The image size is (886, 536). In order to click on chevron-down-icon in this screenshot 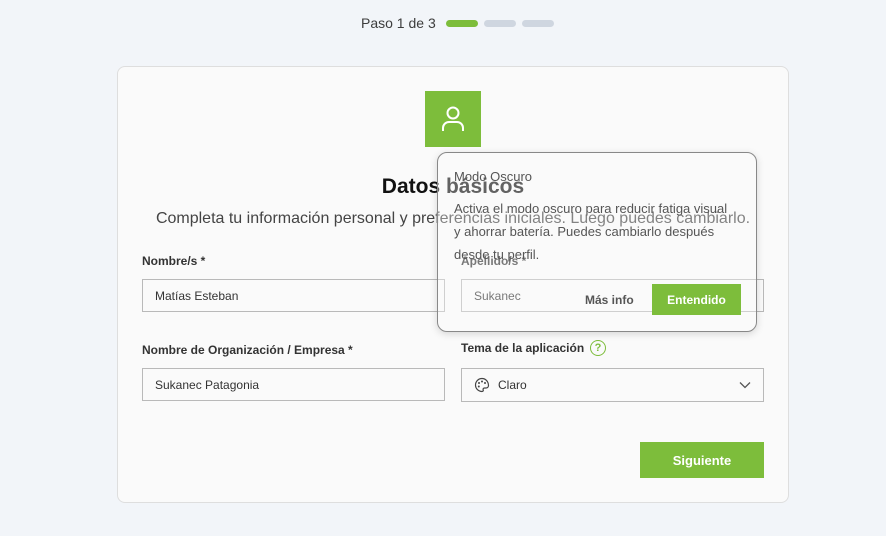, I will do `click(745, 385)`.